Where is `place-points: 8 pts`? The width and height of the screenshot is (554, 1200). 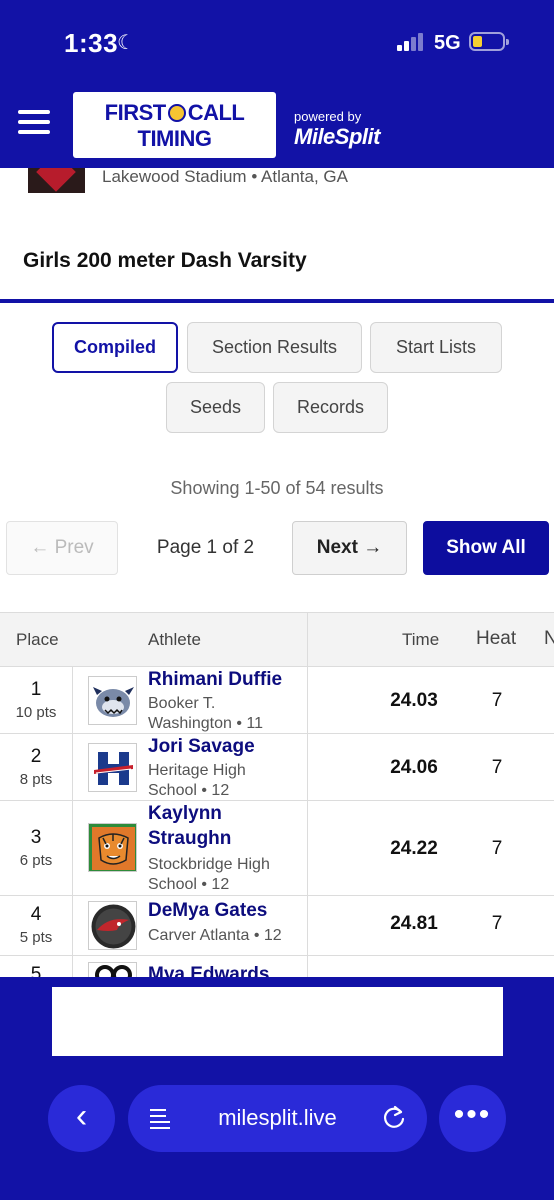 place-points: 8 pts is located at coordinates (36, 779).